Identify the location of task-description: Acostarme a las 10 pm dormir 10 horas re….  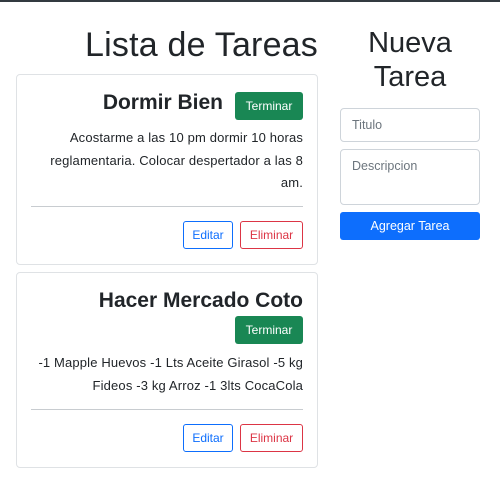
(176, 160).